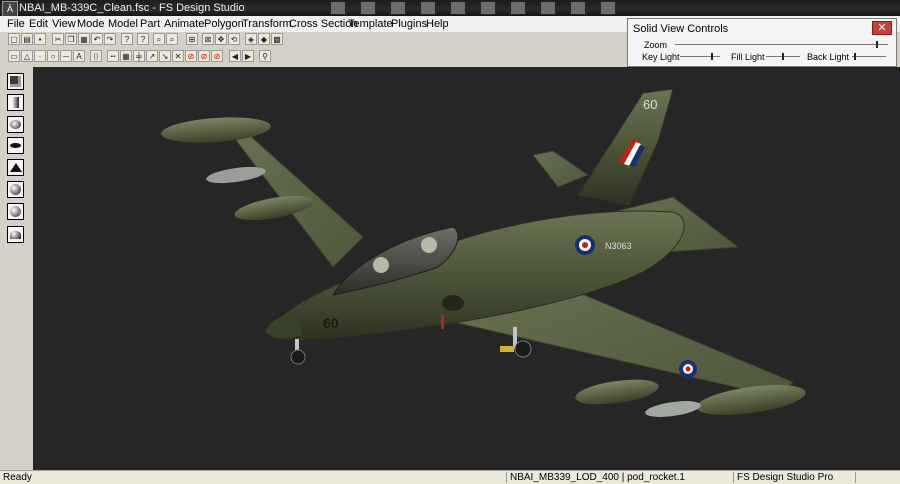 The width and height of the screenshot is (900, 484). Describe the element at coordinates (597, 477) in the screenshot. I see `status-selection: NBAI_MB339_LOD_400 | pod_rocket.1` at that location.